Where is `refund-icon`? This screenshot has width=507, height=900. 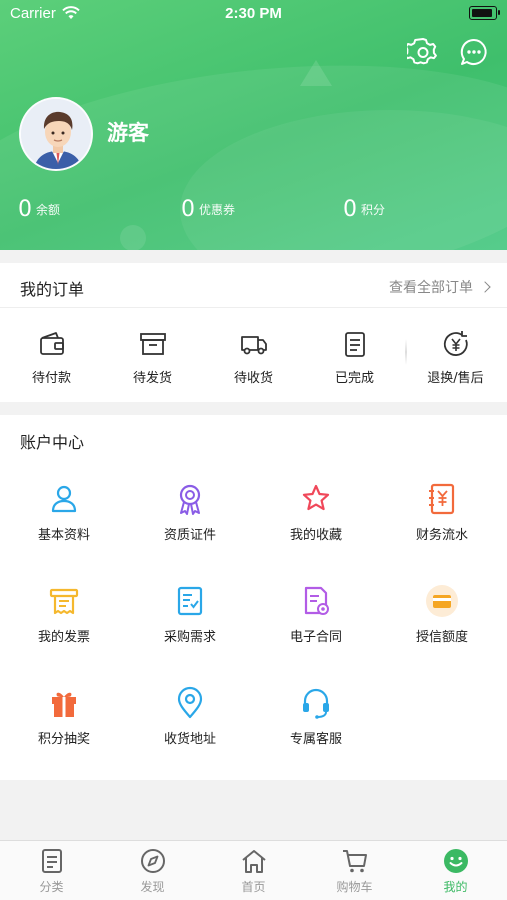 refund-icon is located at coordinates (455, 343).